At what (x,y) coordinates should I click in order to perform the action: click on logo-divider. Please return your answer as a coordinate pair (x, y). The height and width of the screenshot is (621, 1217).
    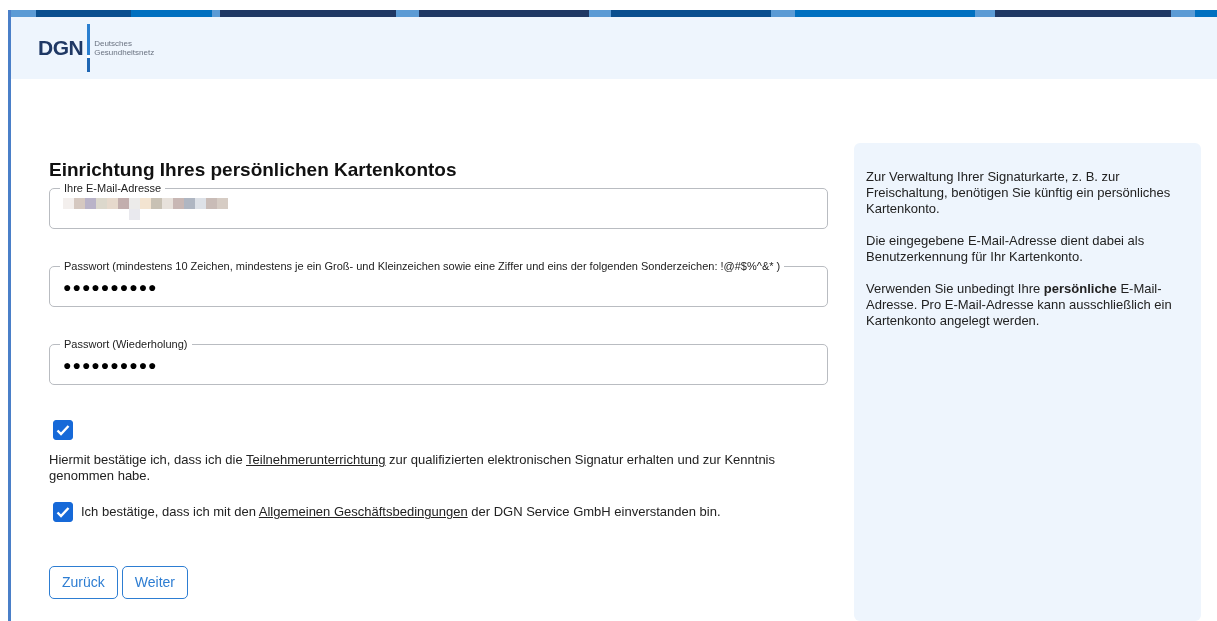
    Looking at the image, I should click on (89, 48).